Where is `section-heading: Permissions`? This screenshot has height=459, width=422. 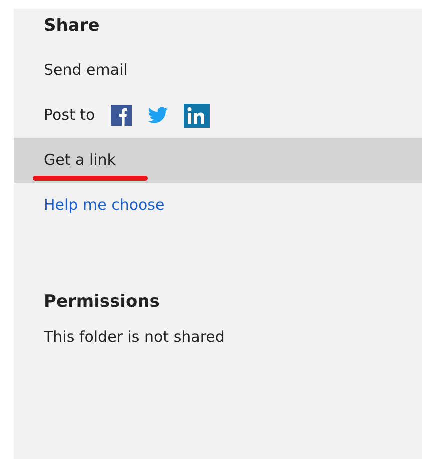
section-heading: Permissions is located at coordinates (102, 302).